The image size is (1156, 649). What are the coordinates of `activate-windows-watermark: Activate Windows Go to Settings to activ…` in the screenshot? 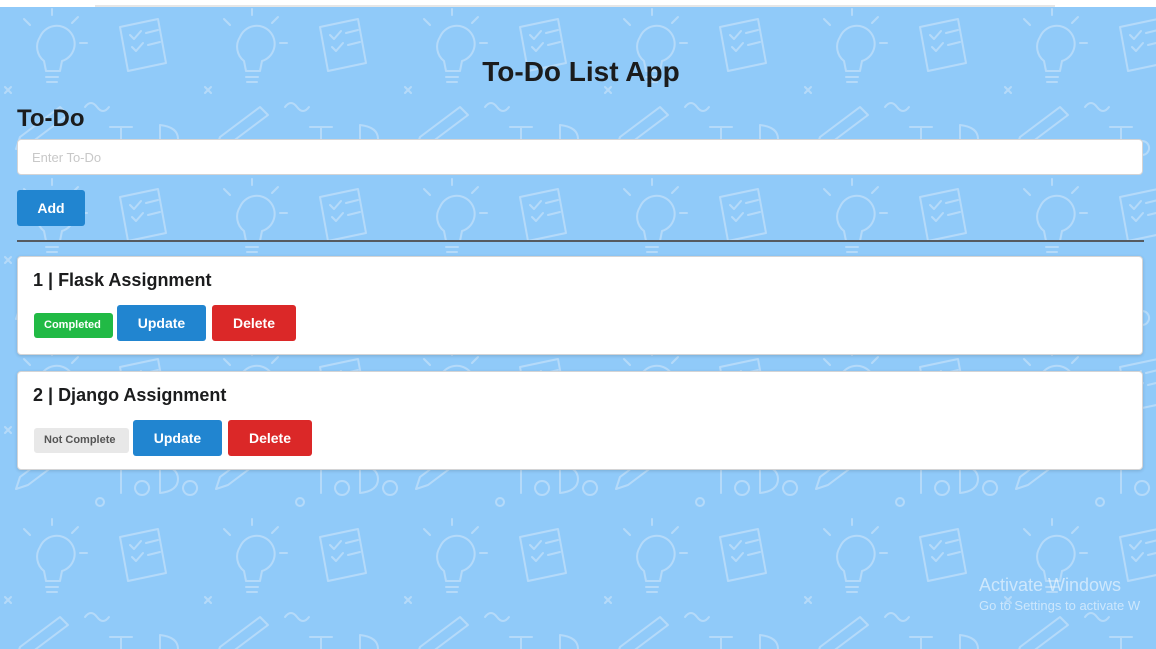 It's located at (1059, 595).